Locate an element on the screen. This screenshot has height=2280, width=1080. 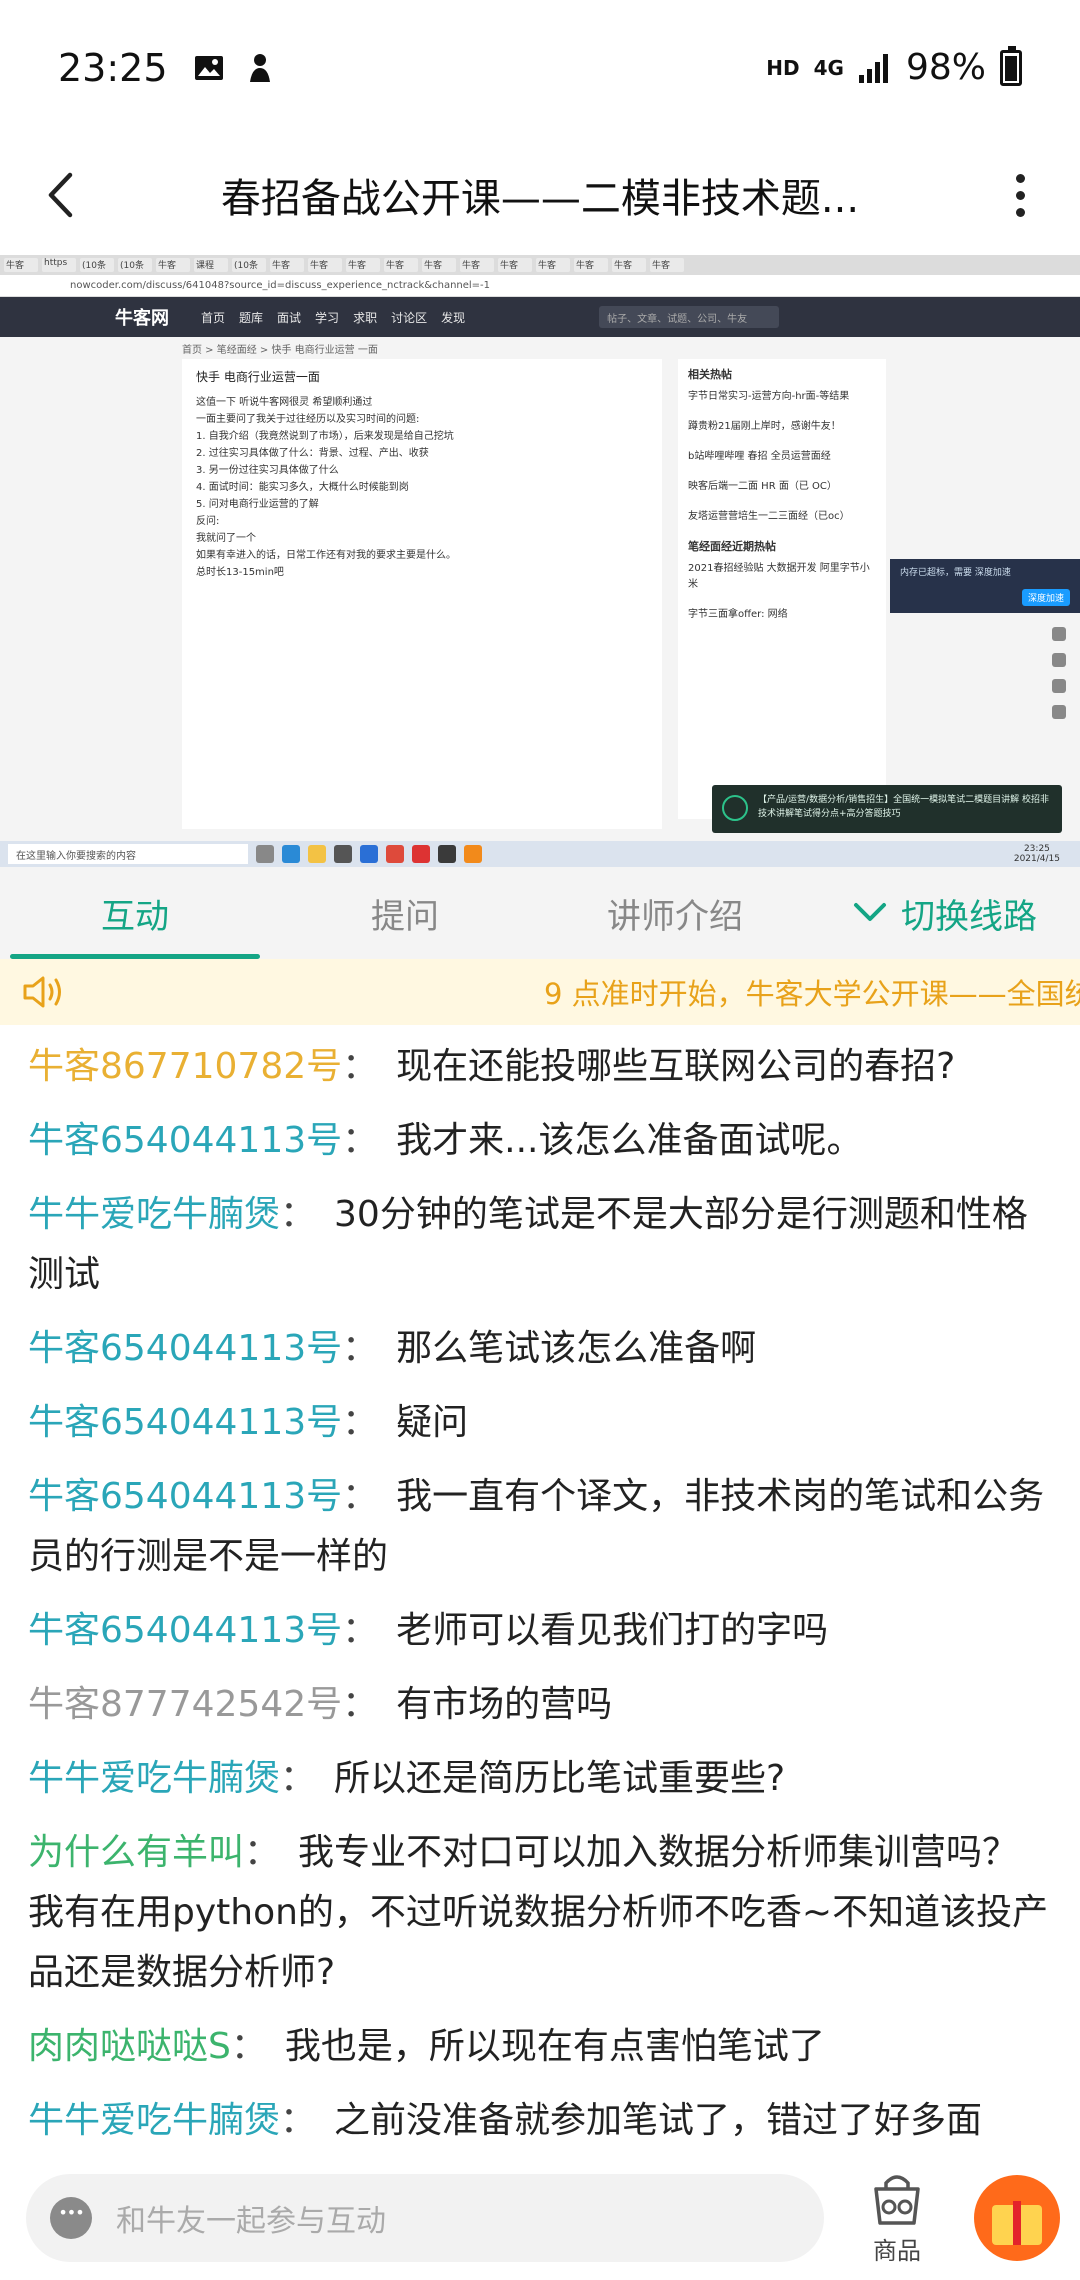
recent-post: 字节三面拿offer: 网络 is located at coordinates (738, 614).